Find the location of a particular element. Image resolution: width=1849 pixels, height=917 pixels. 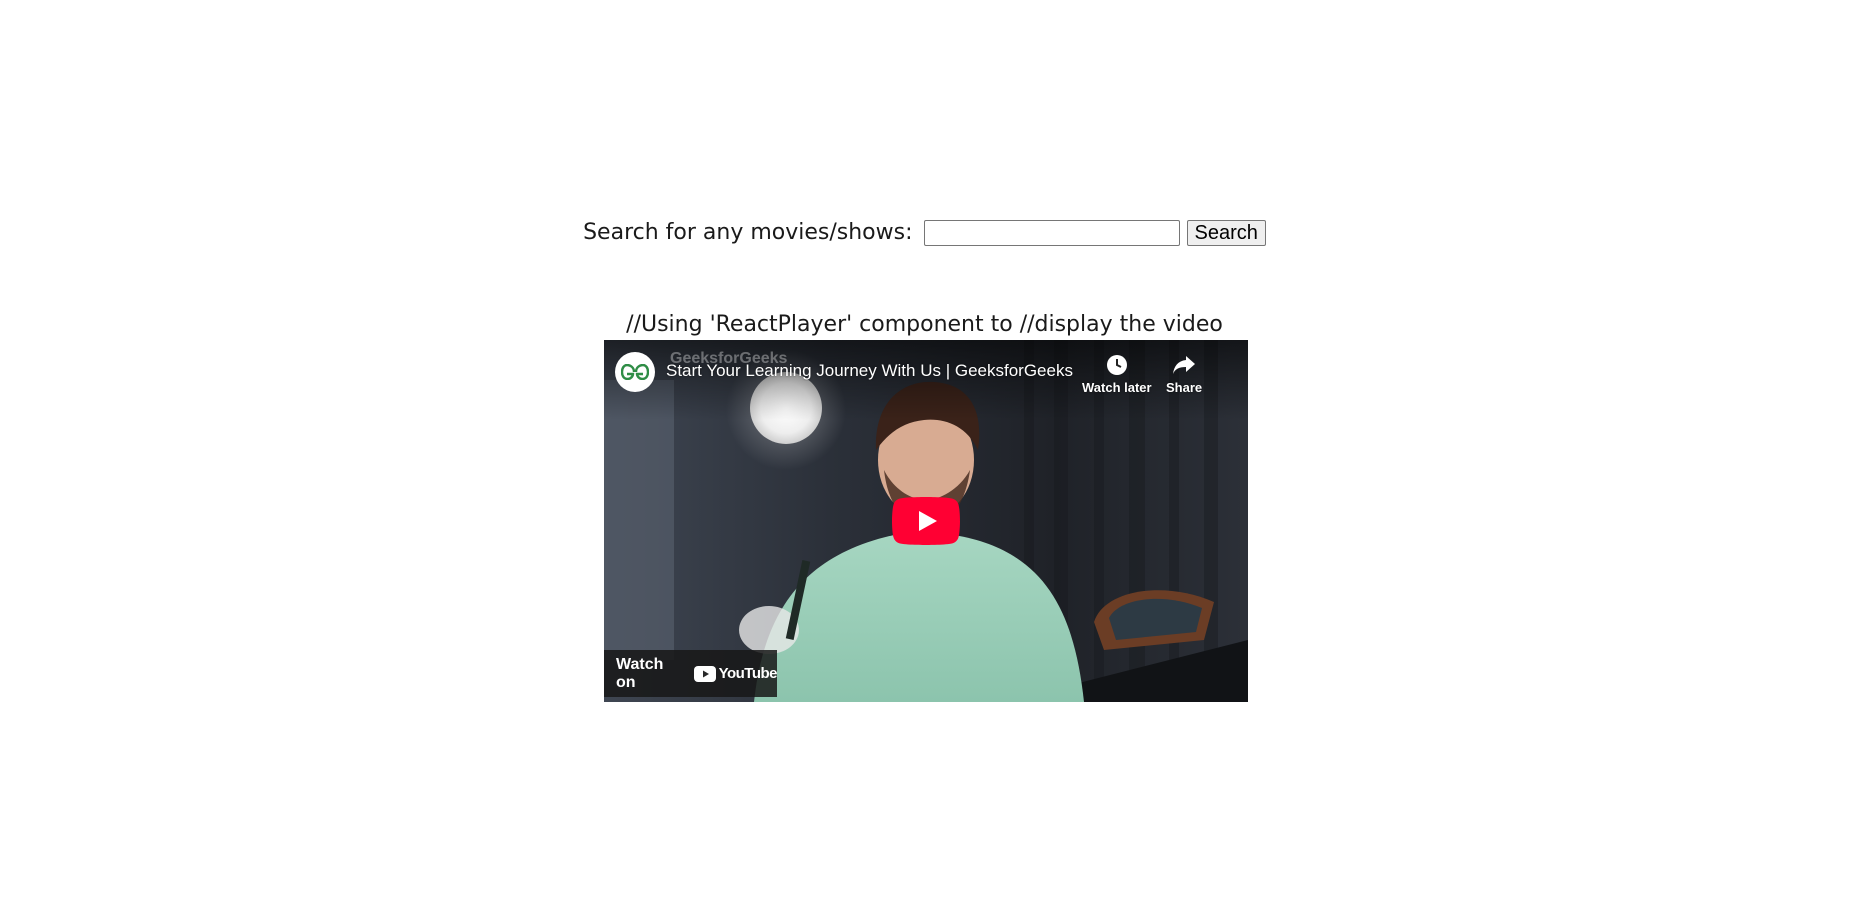

search-input is located at coordinates (1051, 233).